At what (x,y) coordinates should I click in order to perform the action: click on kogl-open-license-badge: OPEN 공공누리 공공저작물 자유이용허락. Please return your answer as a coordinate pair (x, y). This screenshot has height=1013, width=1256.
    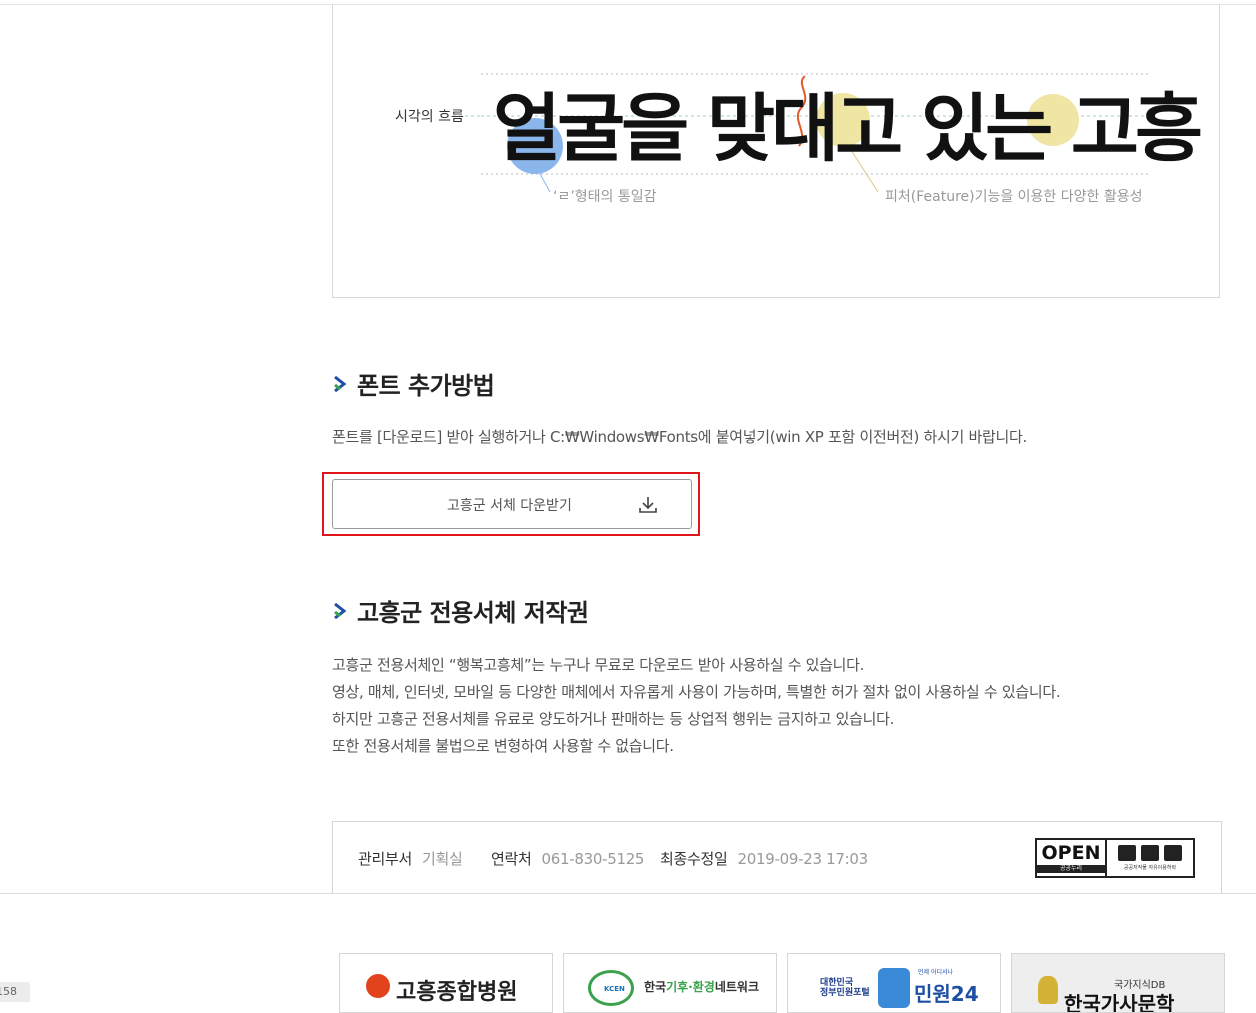
    Looking at the image, I should click on (1115, 858).